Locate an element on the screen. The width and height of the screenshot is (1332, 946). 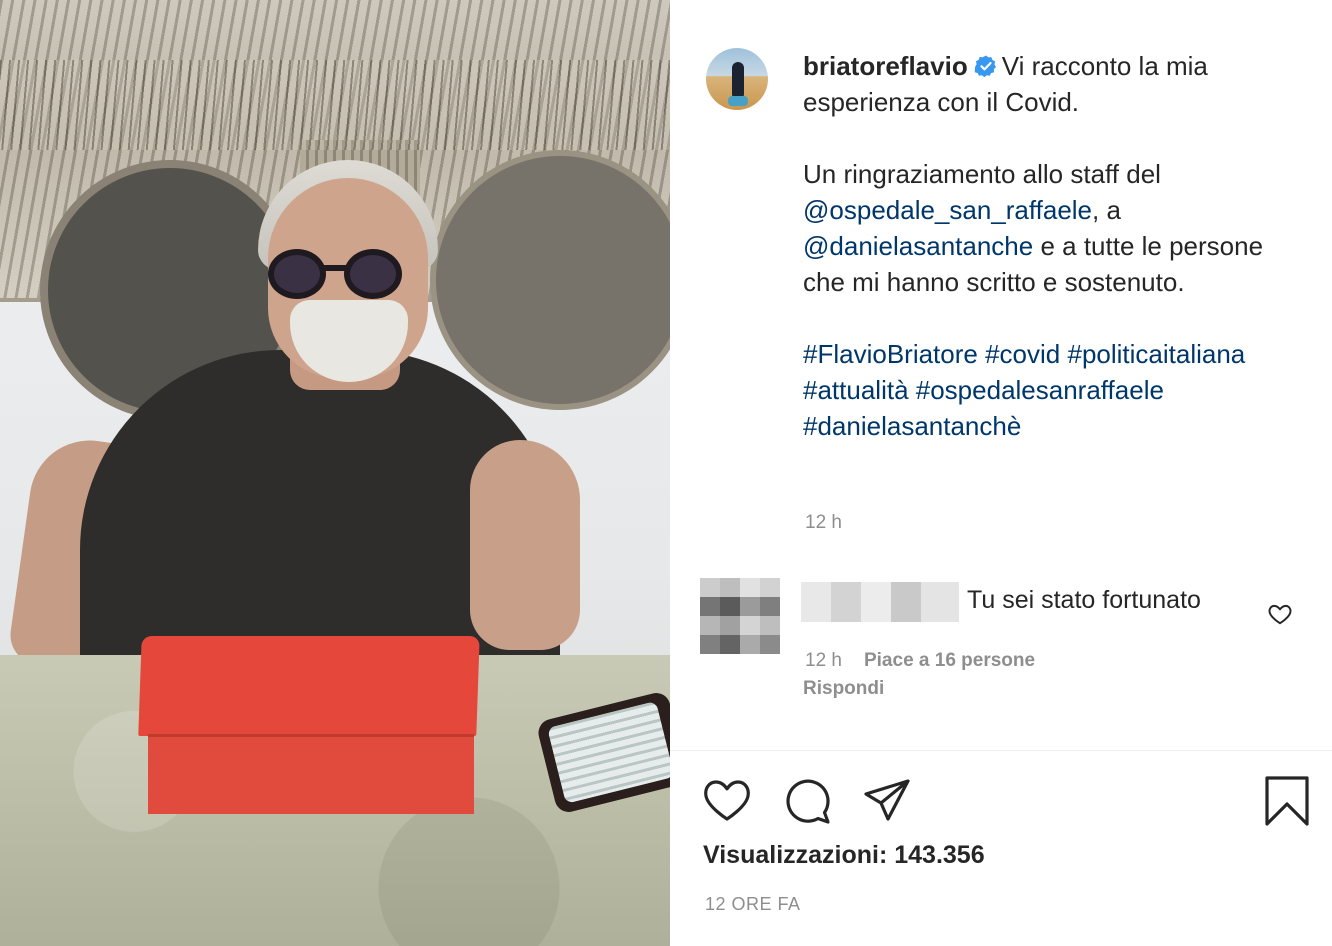
comment-timestamp: 12 h is located at coordinates (823, 660).